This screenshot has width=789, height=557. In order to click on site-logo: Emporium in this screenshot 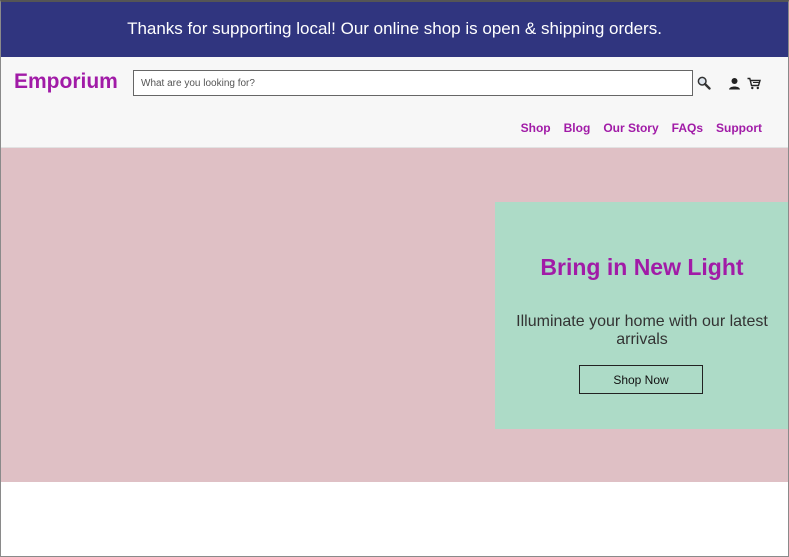, I will do `click(66, 82)`.